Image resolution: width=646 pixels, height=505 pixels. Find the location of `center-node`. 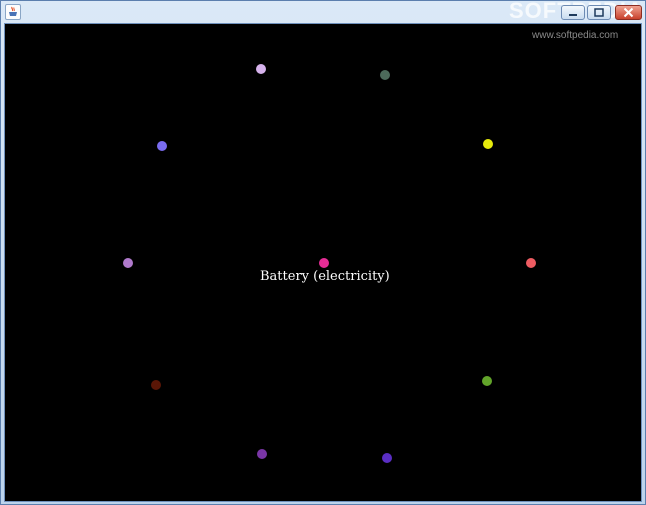

center-node is located at coordinates (324, 263).